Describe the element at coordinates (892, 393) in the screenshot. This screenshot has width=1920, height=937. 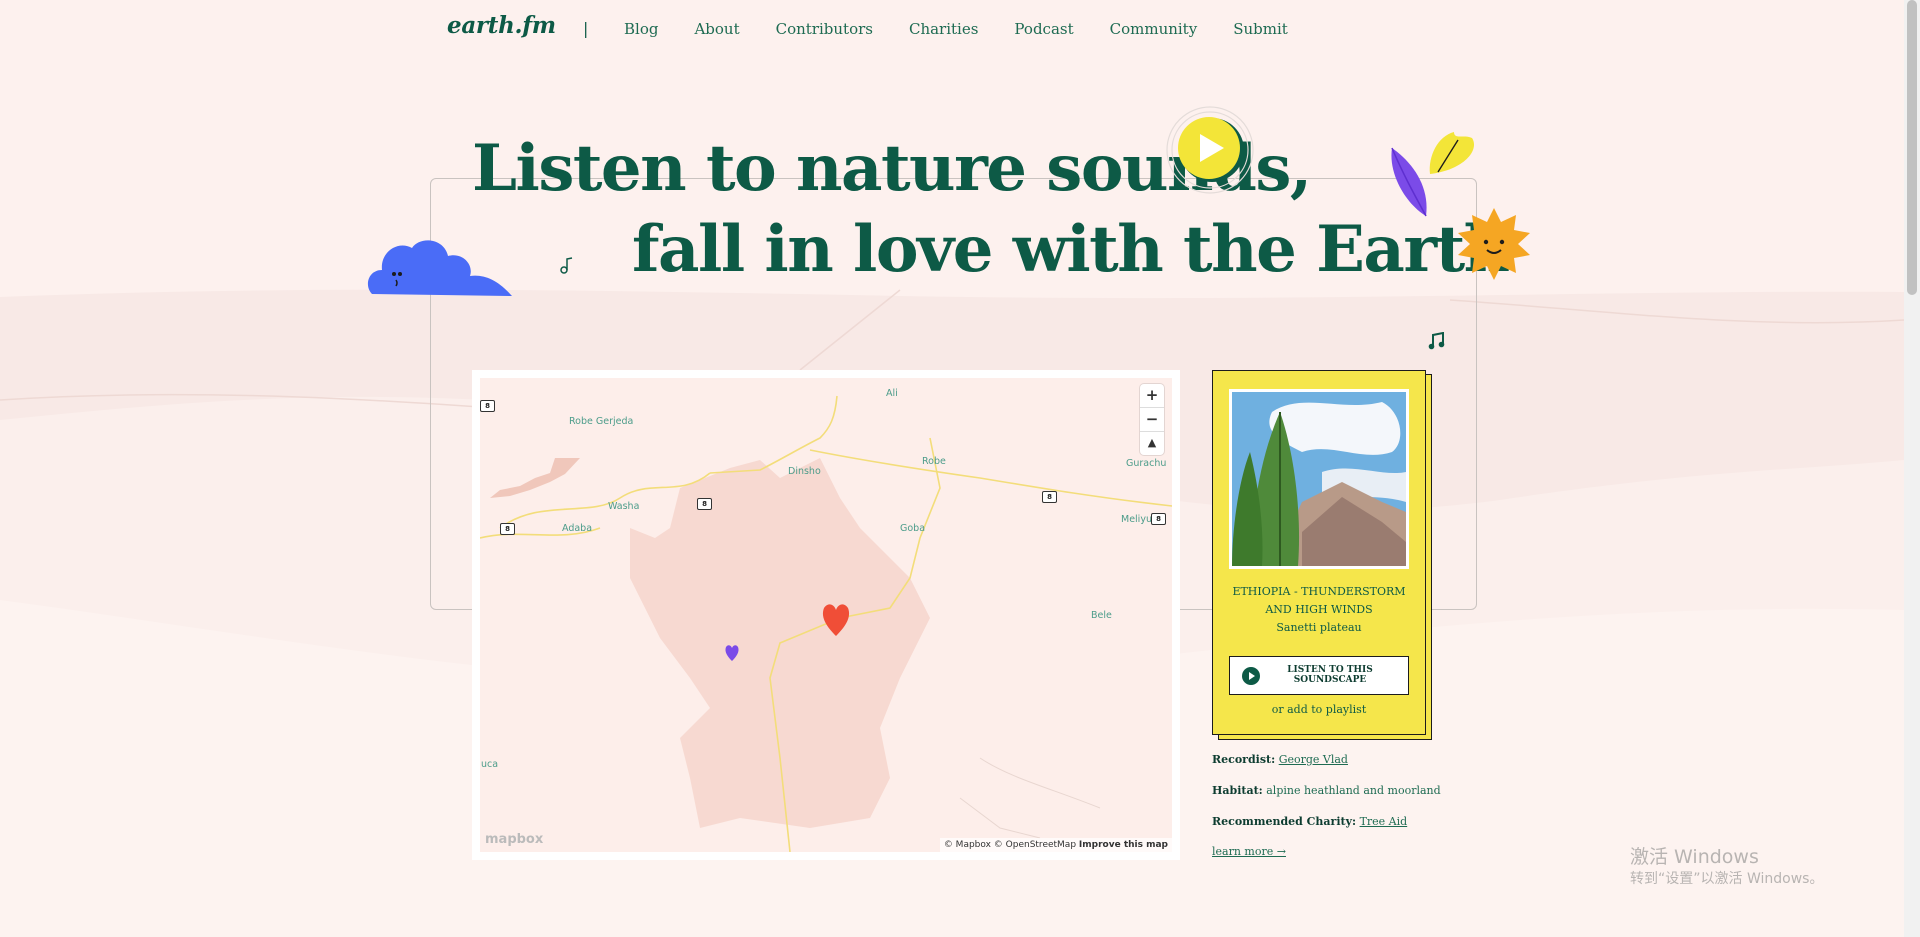
I see `map-town-label: Ali` at that location.